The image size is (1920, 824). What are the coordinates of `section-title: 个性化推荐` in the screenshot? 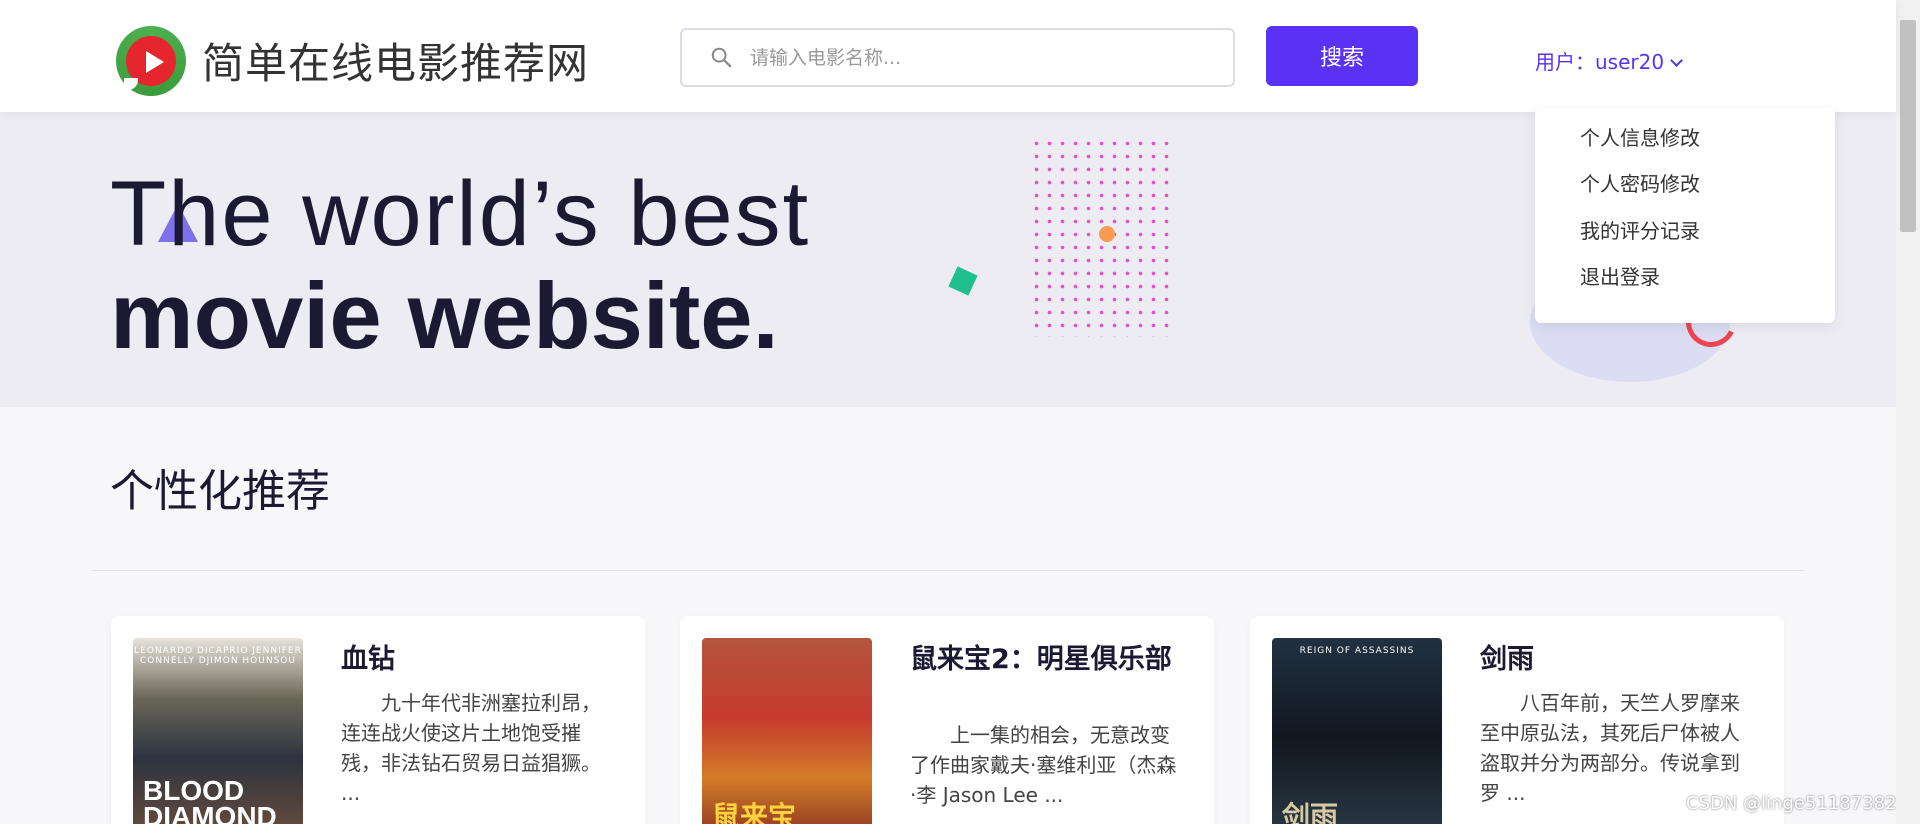 It's located at (220, 491).